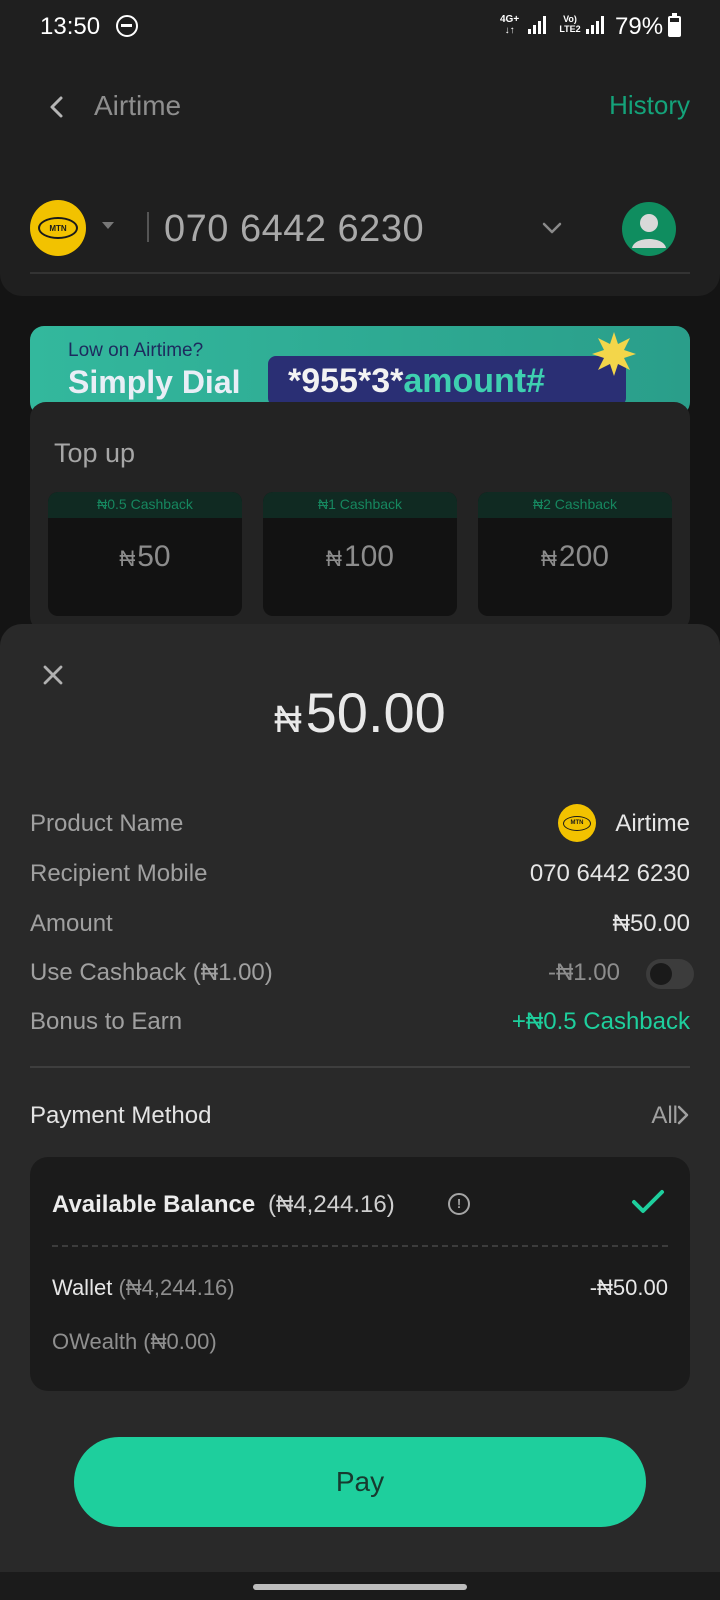 The width and height of the screenshot is (720, 1600). I want to click on topup-heading: Top up, so click(95, 453).